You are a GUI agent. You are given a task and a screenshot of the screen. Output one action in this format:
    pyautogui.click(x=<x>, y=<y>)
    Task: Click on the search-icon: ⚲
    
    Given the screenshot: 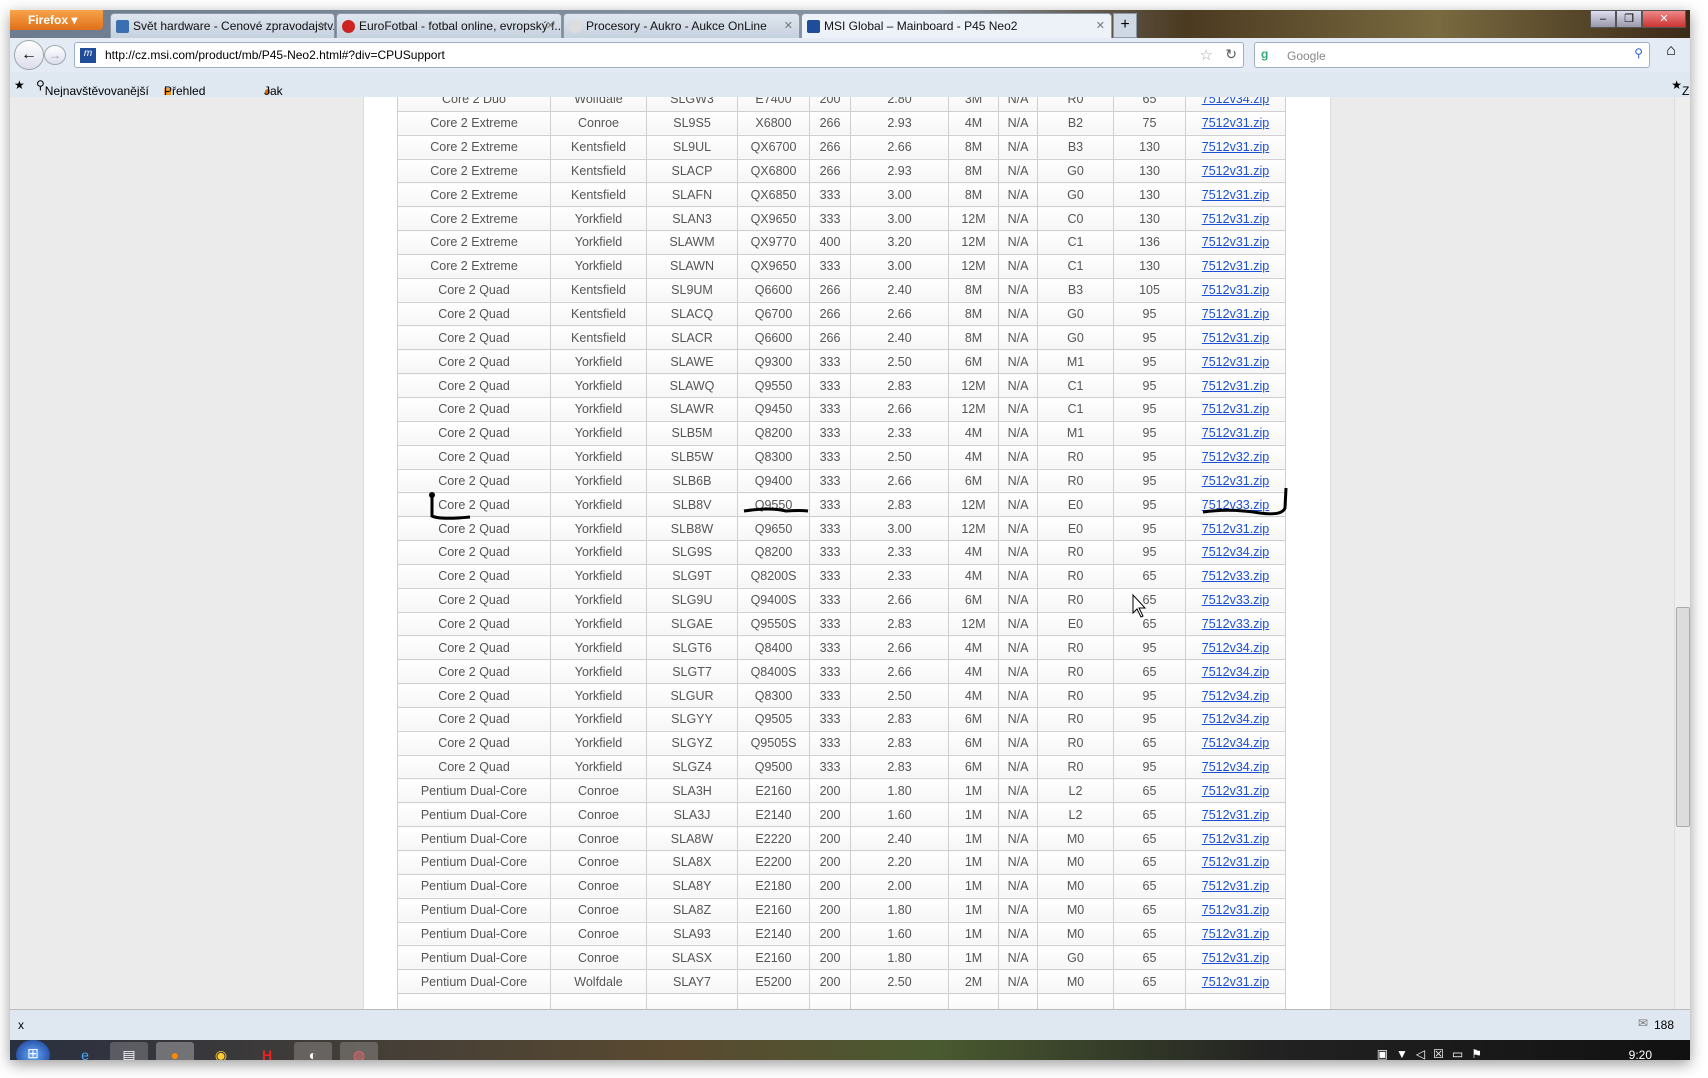 What is the action you would take?
    pyautogui.click(x=1638, y=53)
    